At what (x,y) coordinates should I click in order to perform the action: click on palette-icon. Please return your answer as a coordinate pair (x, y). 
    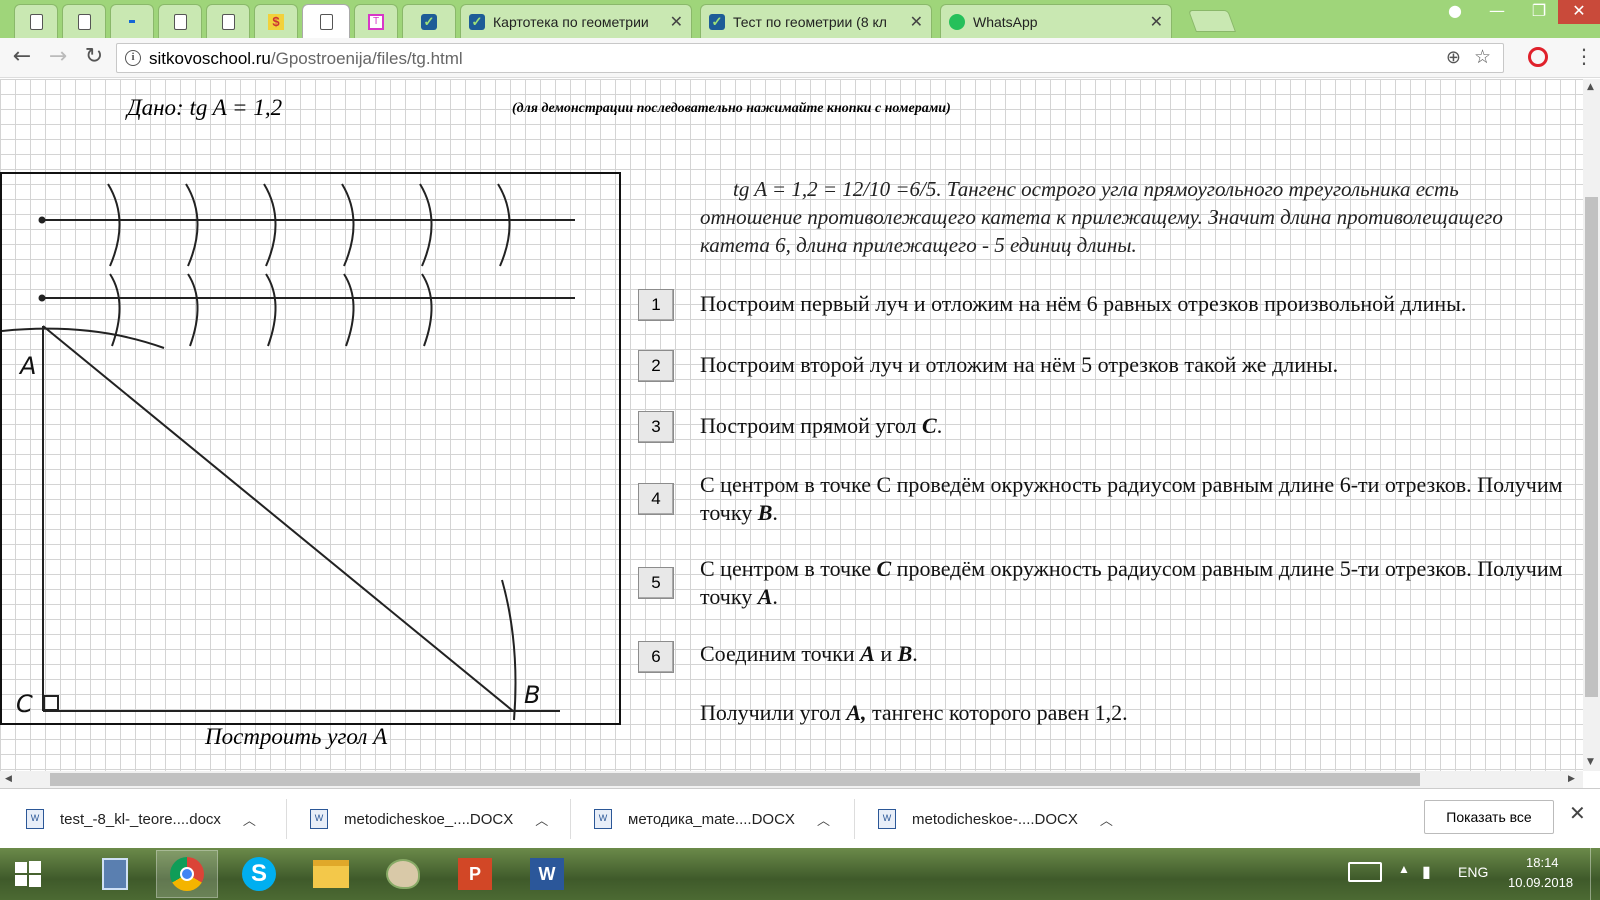
    Looking at the image, I should click on (403, 874).